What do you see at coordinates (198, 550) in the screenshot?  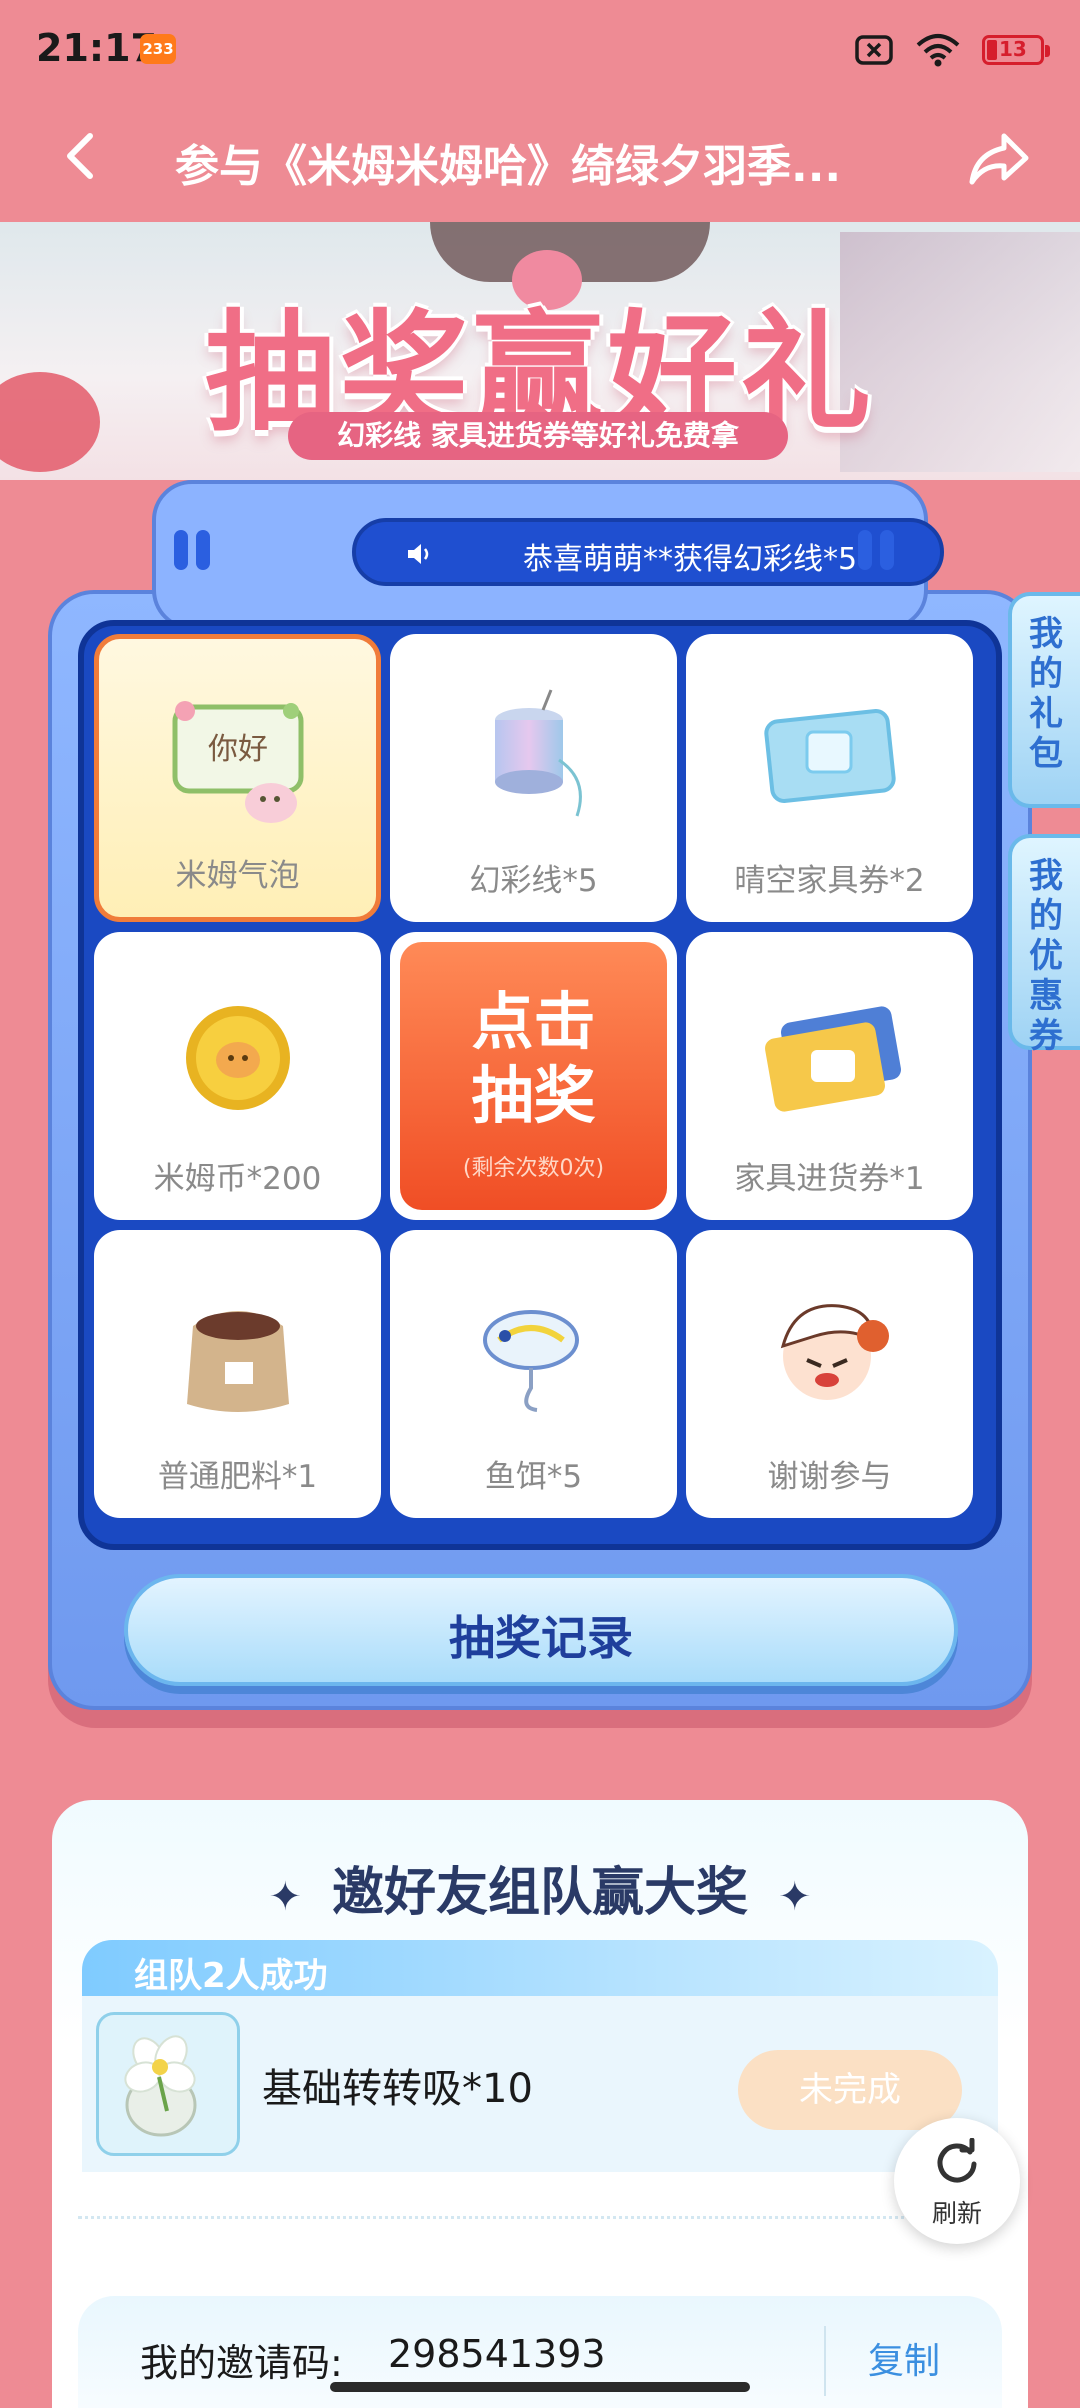 I see `left-pause-icon` at bounding box center [198, 550].